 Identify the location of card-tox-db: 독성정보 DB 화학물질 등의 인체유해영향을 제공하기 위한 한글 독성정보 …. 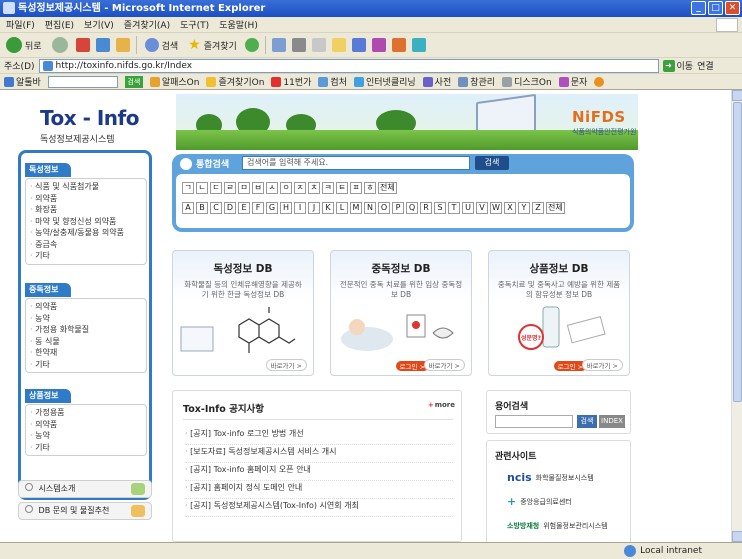
(243, 313).